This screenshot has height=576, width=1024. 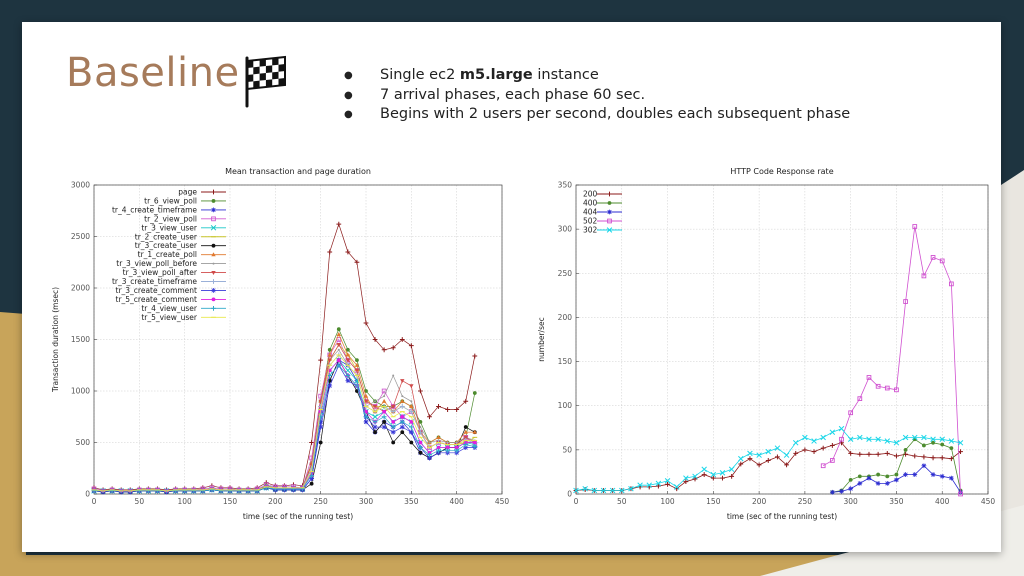 What do you see at coordinates (55, 340) in the screenshot?
I see `y-axis-label: Transaction duration (msec)` at bounding box center [55, 340].